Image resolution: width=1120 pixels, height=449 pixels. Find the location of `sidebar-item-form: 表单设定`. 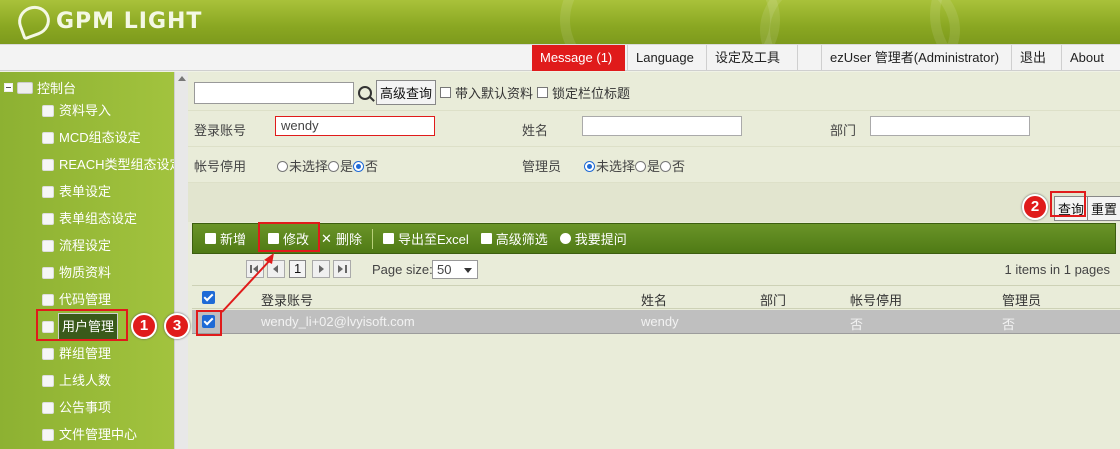

sidebar-item-form: 表单设定 is located at coordinates (76, 192).